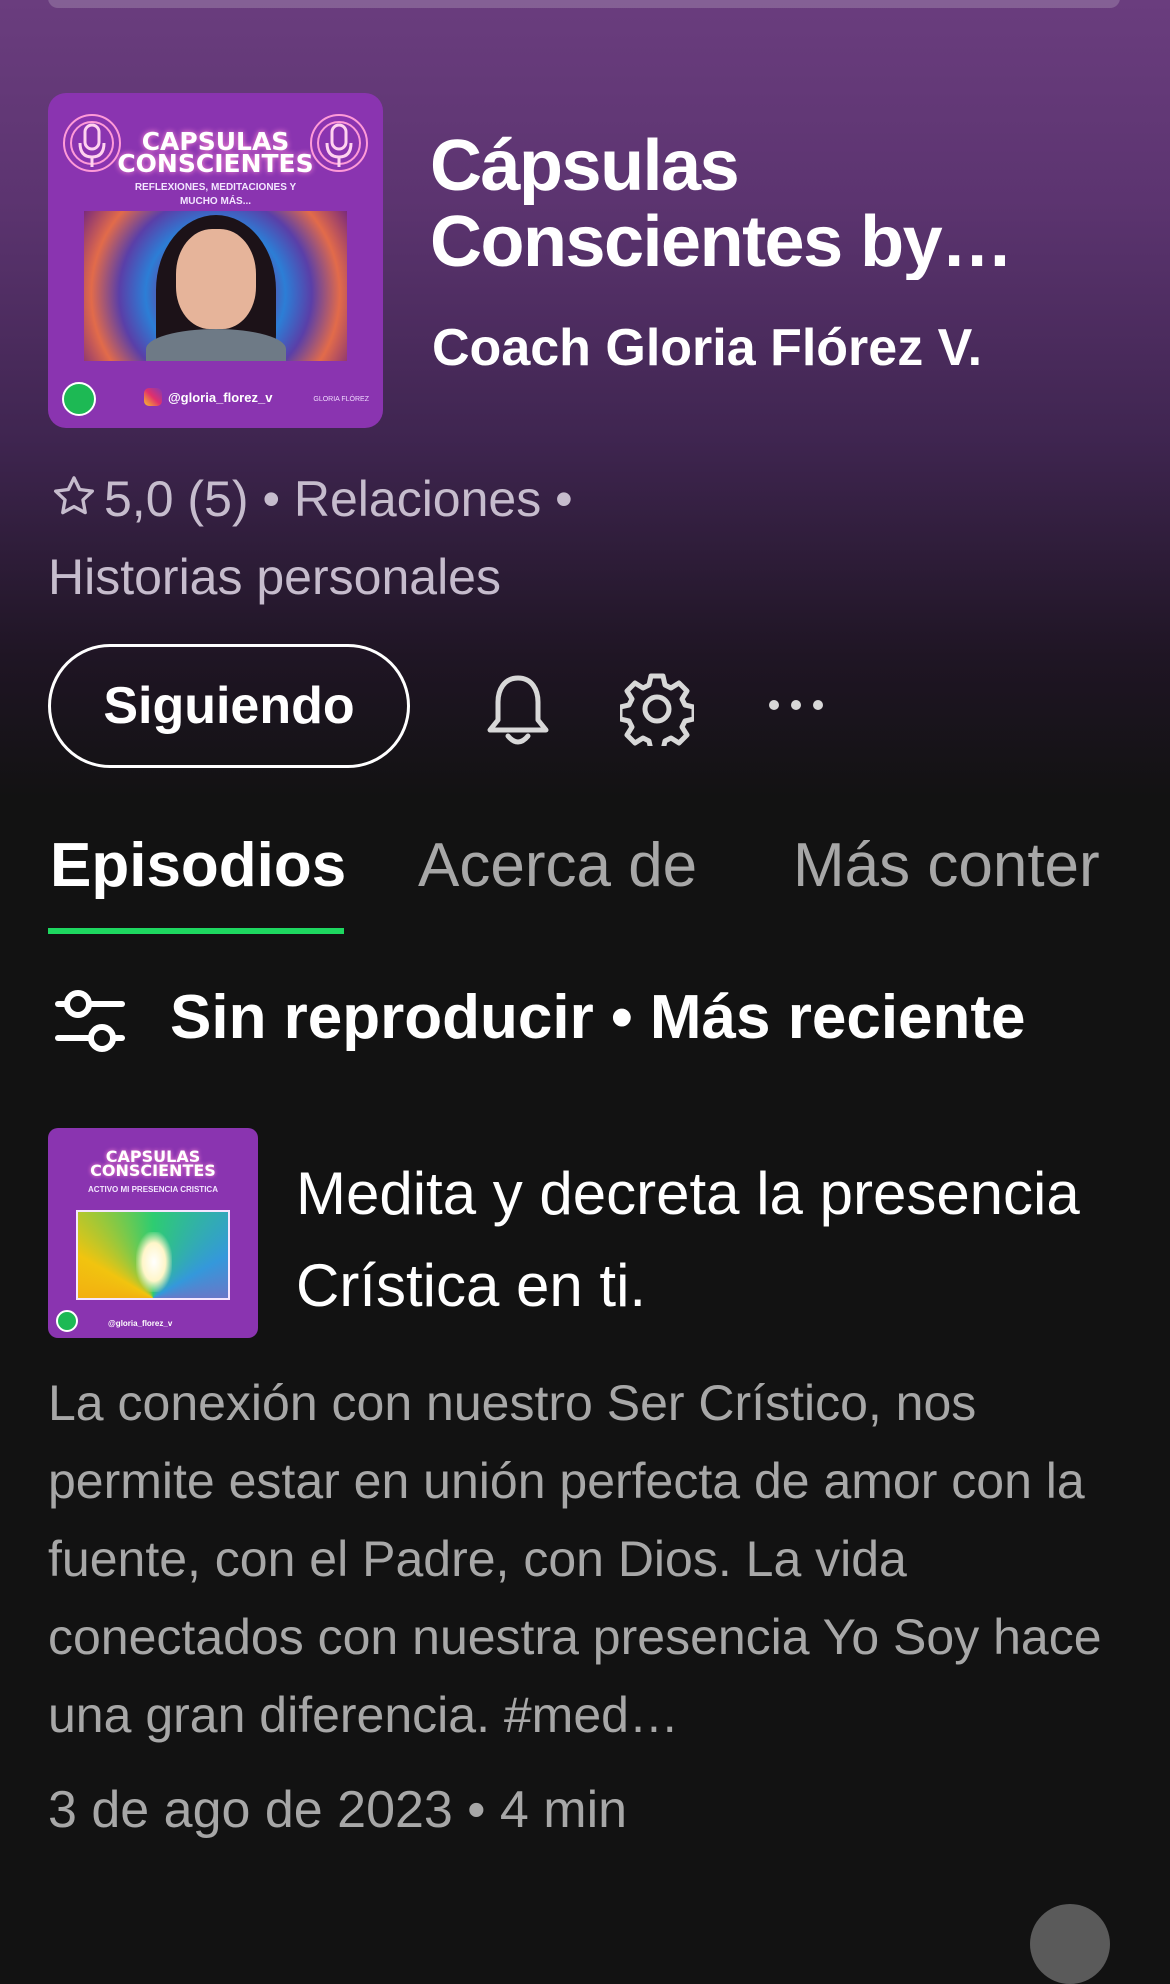 The image size is (1170, 1984). Describe the element at coordinates (153, 1163) in the screenshot. I see `episode-cover-title: CAPSULAS CONSCIENTES` at that location.